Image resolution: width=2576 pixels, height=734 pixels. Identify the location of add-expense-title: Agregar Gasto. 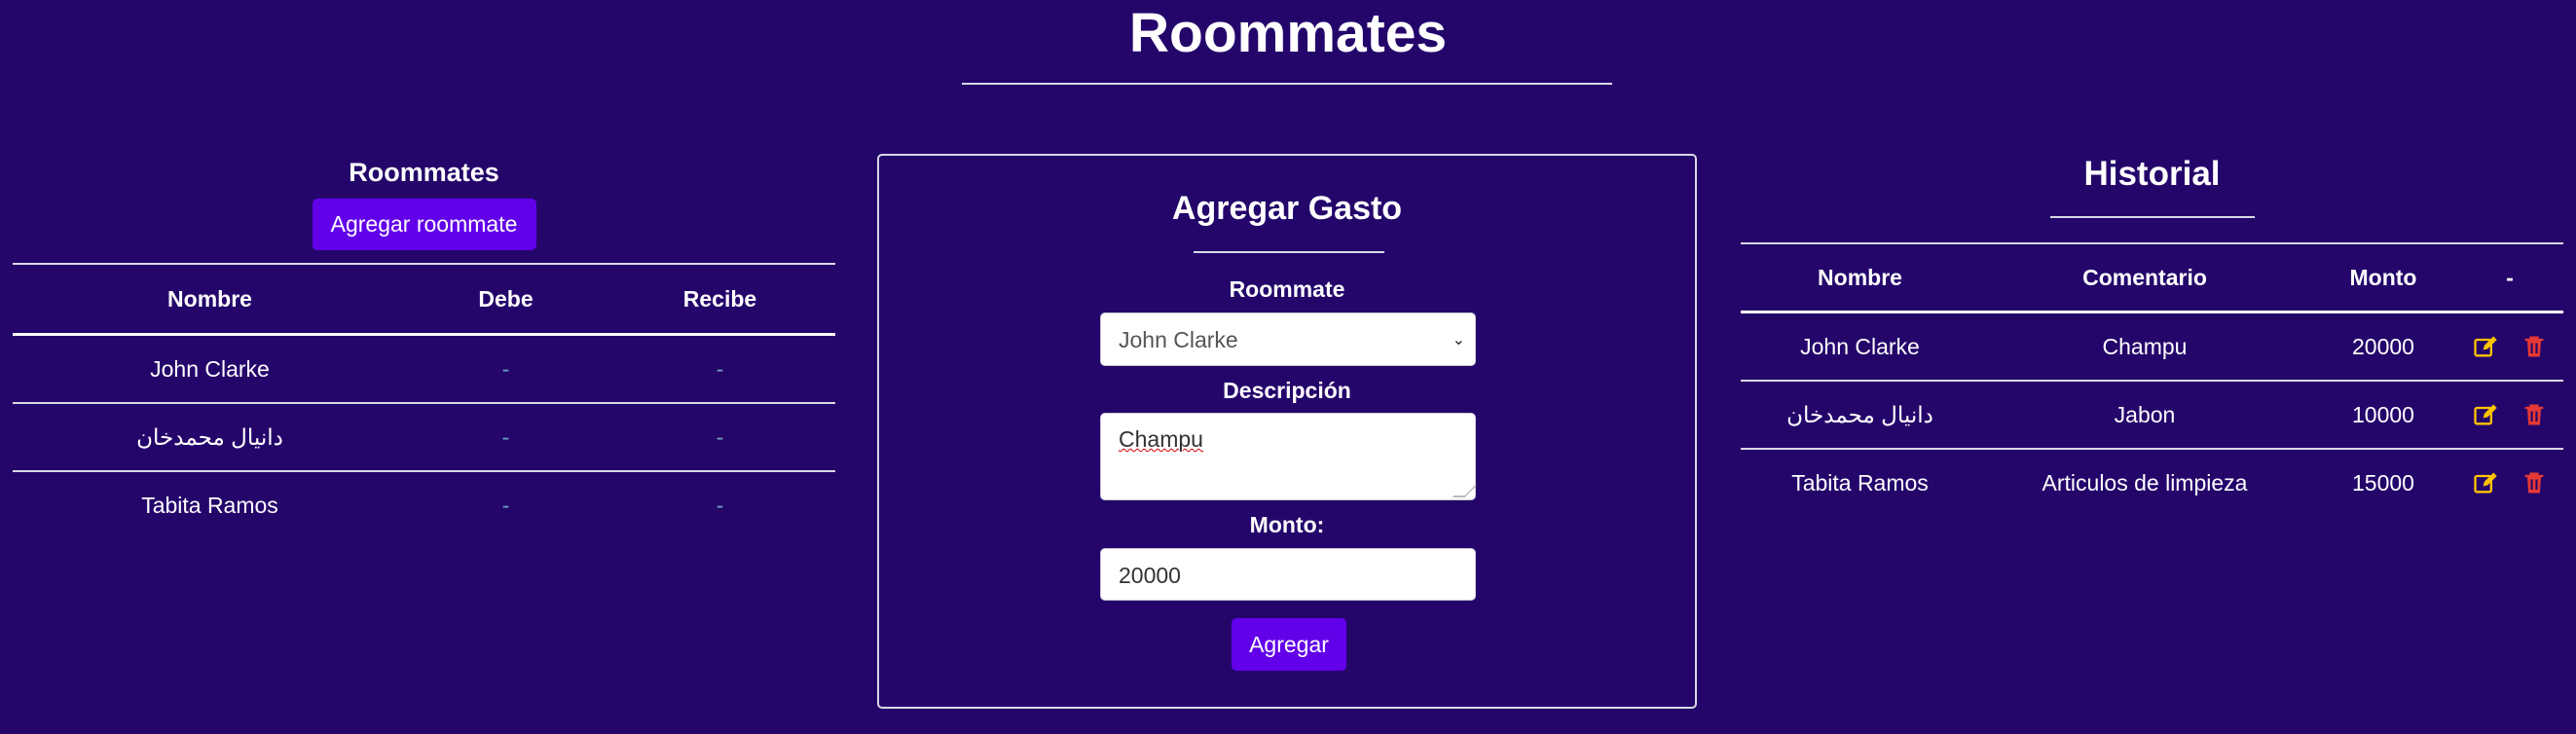
(1287, 208).